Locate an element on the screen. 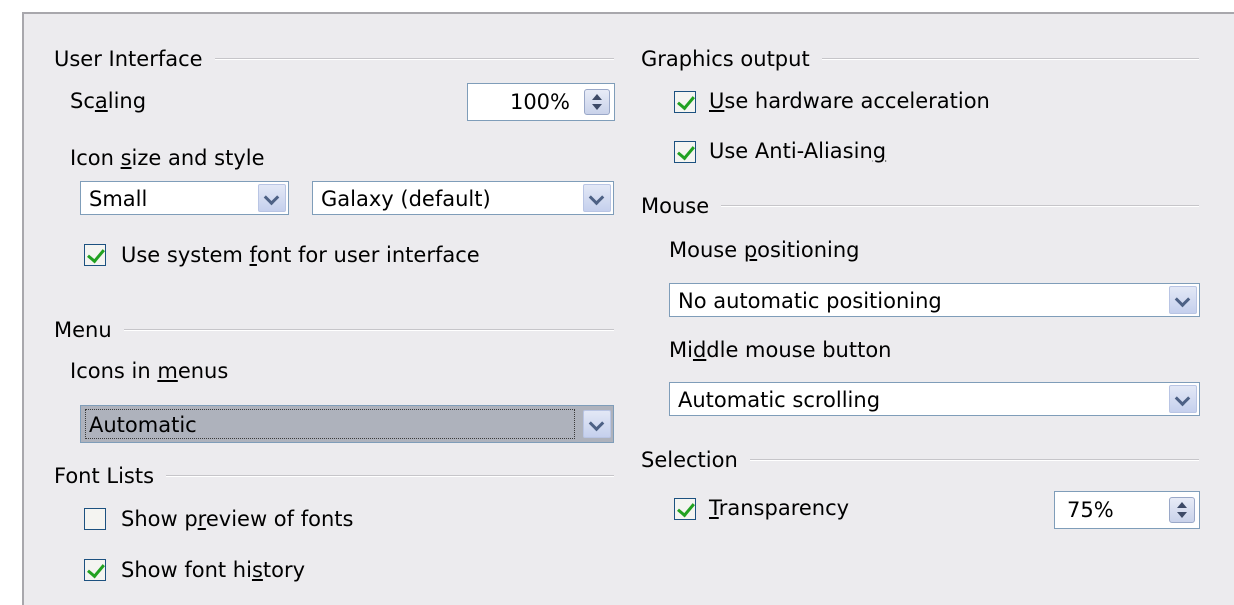 The width and height of the screenshot is (1234, 605). user-interface-section-header: User Interface is located at coordinates (334, 59).